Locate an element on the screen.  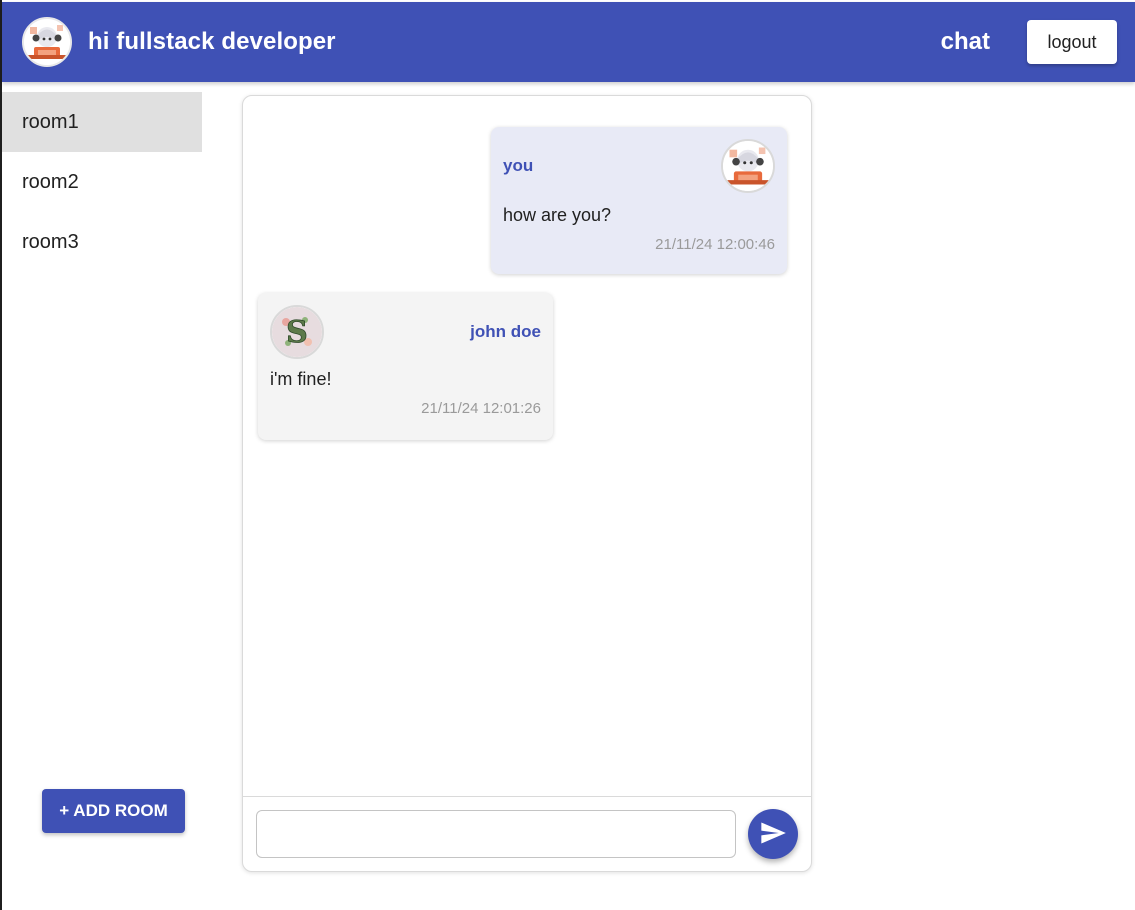
message-header: S john doe is located at coordinates (405, 332).